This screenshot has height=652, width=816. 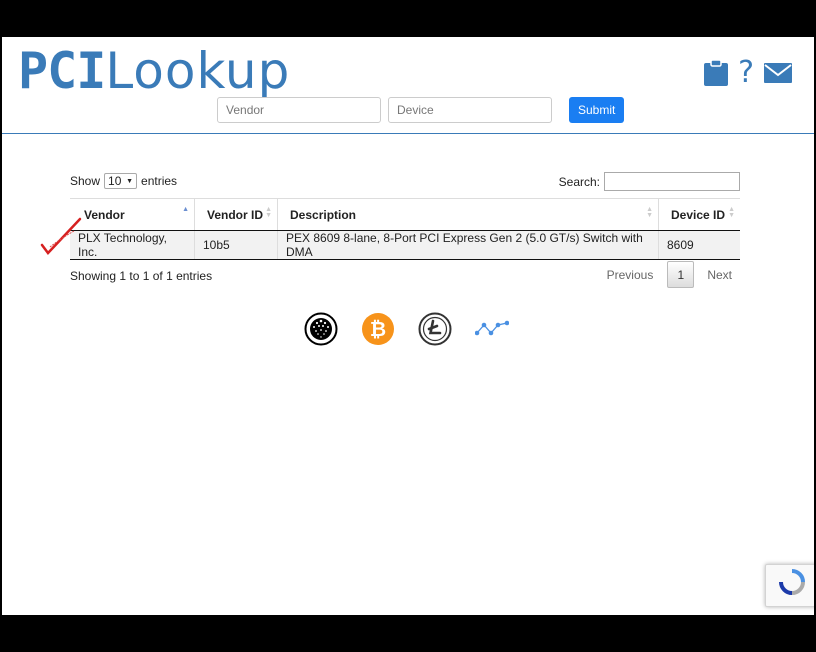 I want to click on table-info: Showing 1 to 1 of 1 entries, so click(x=141, y=276).